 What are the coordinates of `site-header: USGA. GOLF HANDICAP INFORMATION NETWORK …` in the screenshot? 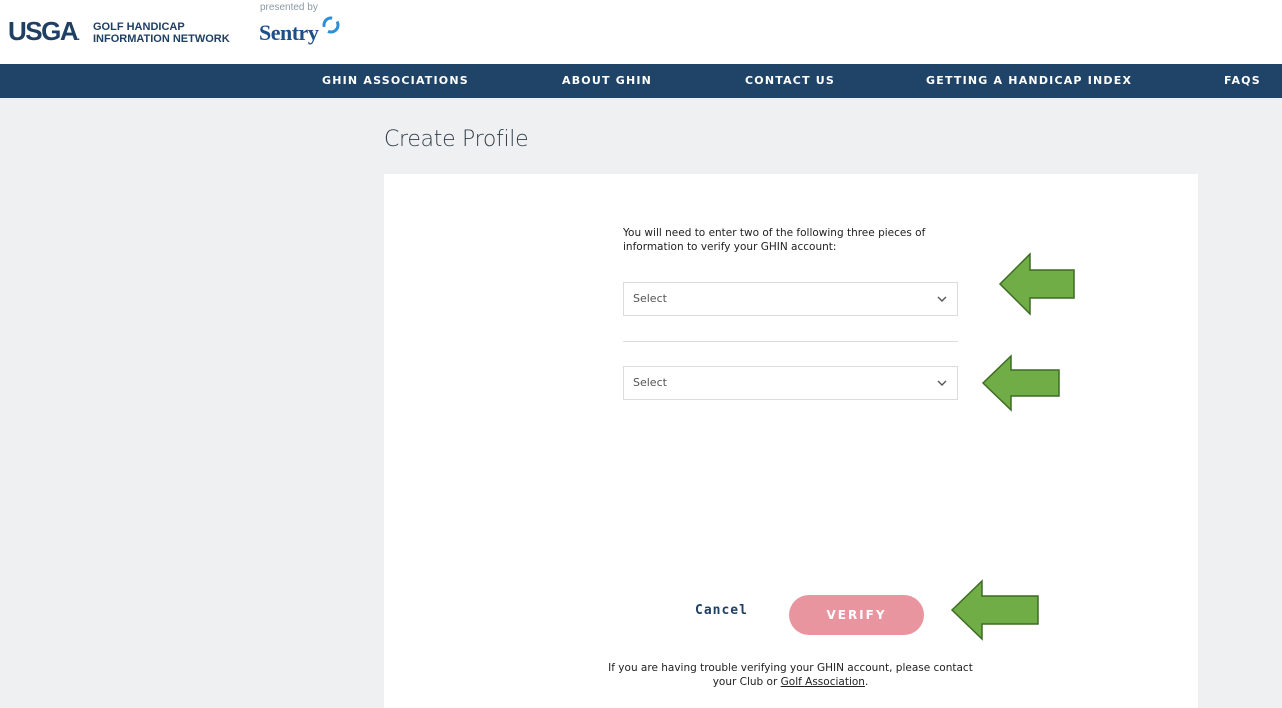 It's located at (641, 32).